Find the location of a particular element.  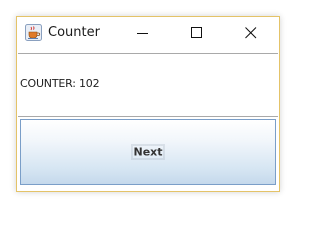

title-bar: Counter is located at coordinates (148, 33).